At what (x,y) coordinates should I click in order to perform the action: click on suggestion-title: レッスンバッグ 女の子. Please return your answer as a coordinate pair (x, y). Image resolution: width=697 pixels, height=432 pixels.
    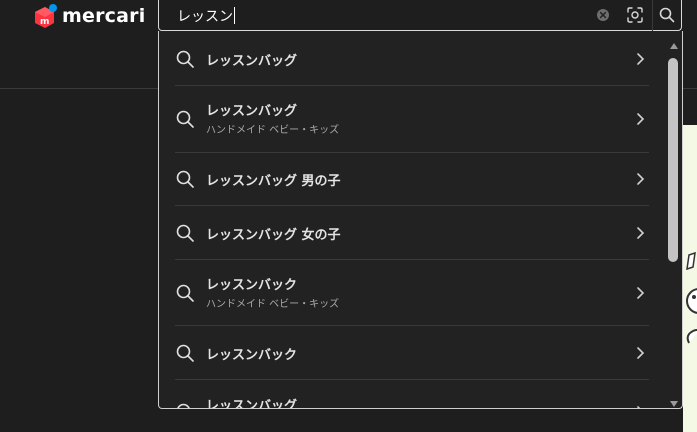
    Looking at the image, I should click on (273, 235).